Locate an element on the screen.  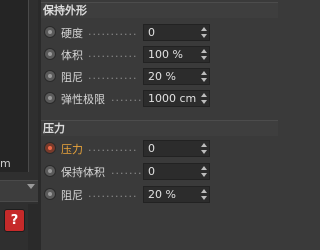
property-row-pressure-damping: 阻尼 ........... 20 % is located at coordinates (159, 195).